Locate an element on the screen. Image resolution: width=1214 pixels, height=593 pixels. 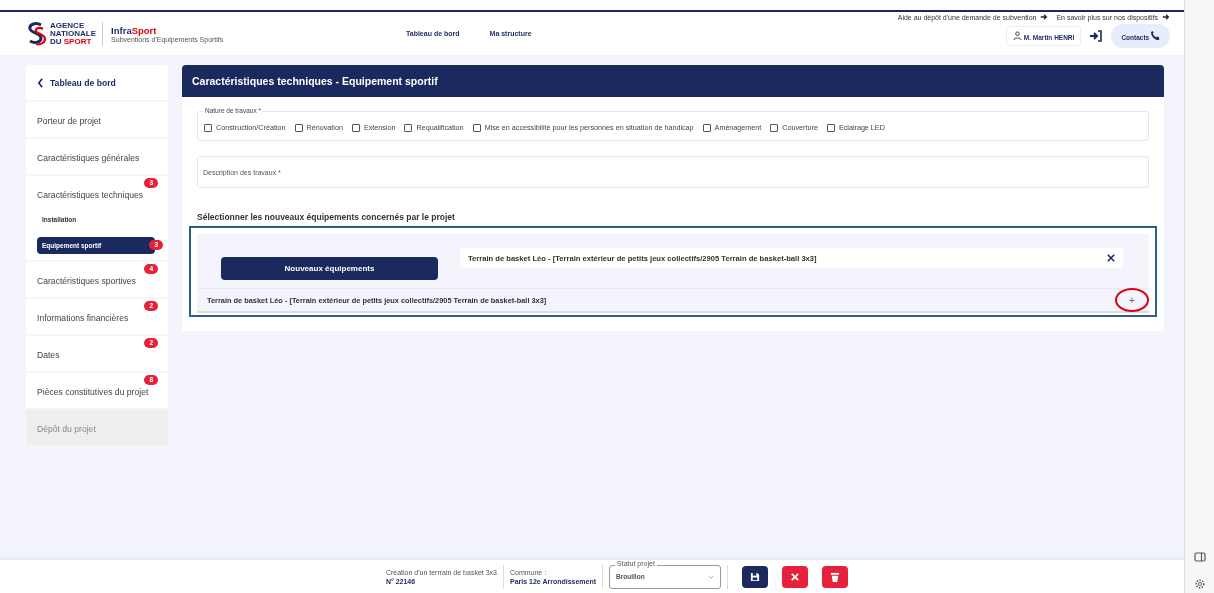
back-link: Tableau de bord is located at coordinates (97, 83).